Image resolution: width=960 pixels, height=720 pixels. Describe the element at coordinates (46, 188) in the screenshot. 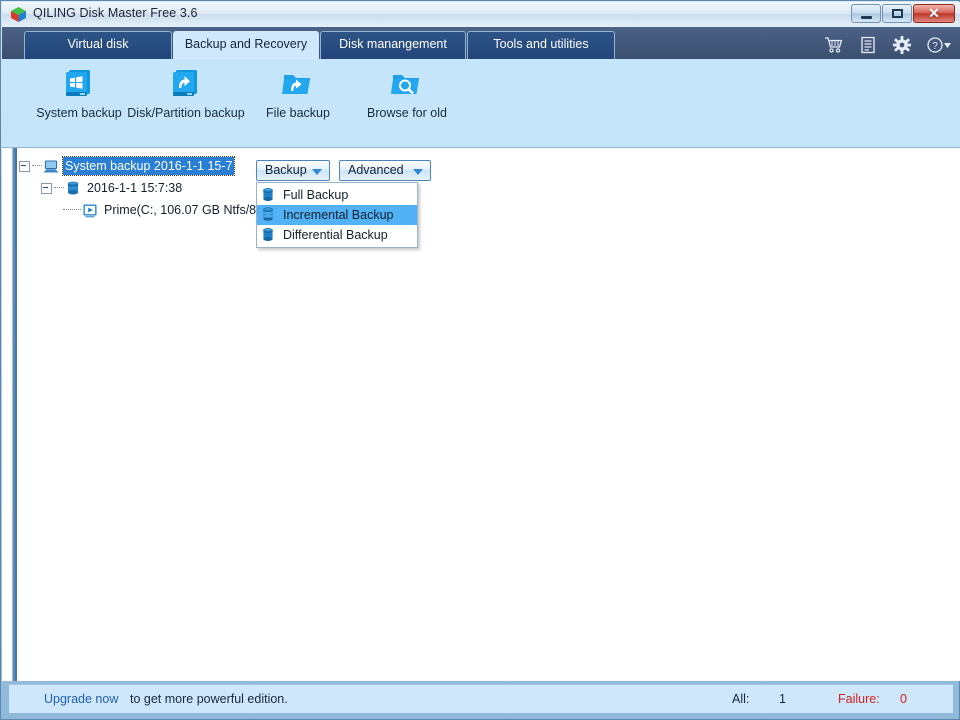

I see `collapse-toggle-child` at that location.